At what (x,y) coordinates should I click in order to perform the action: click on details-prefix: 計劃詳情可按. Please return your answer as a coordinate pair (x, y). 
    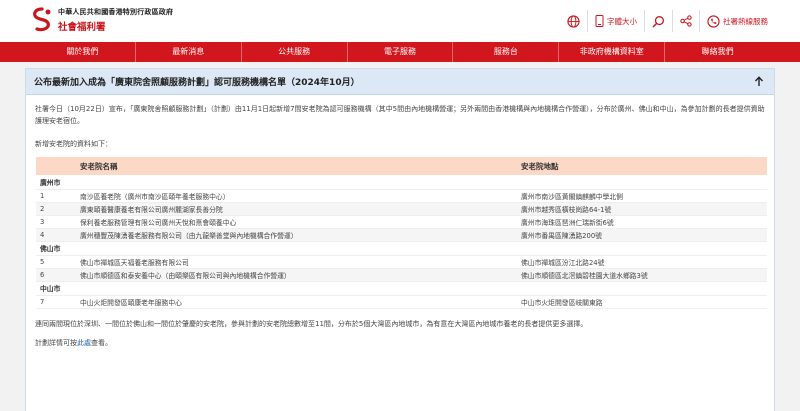
    Looking at the image, I should click on (56, 342).